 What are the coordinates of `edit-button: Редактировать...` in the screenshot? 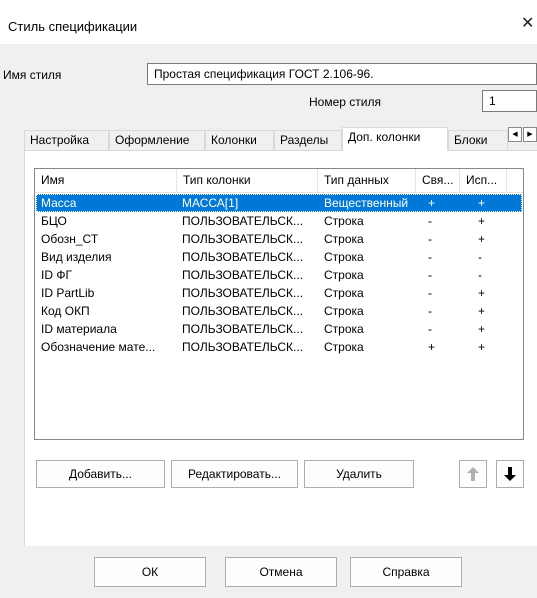 It's located at (234, 474).